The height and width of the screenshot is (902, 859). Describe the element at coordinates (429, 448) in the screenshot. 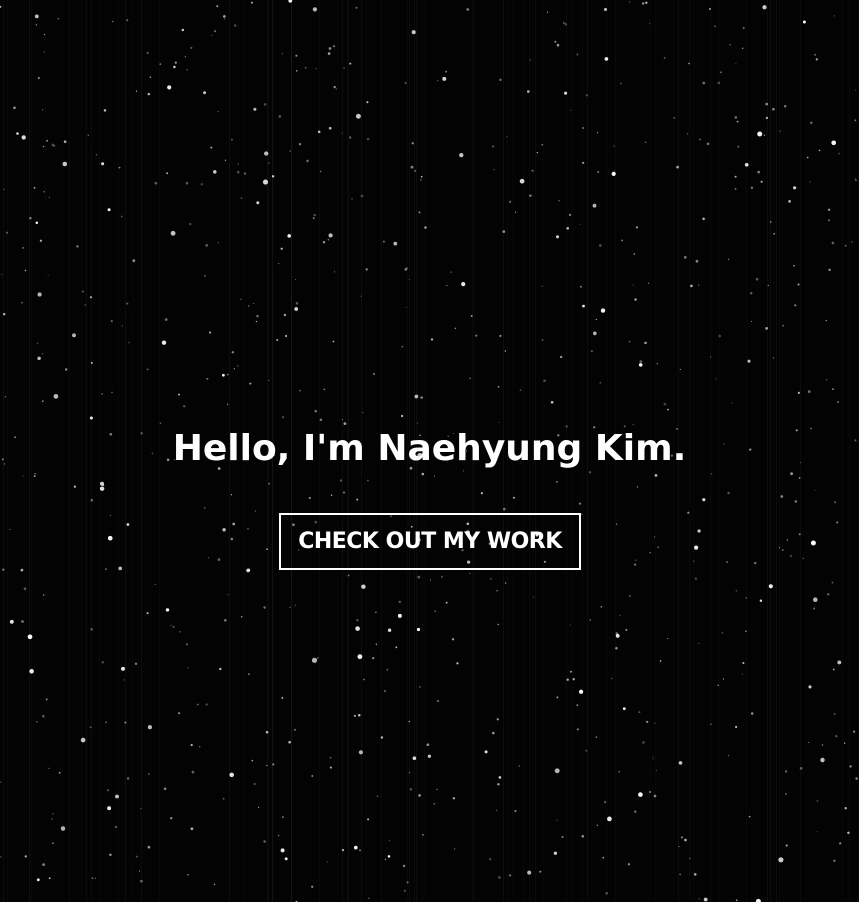

I see `hero-title: Hello, I'm Naehyung Kim.` at that location.